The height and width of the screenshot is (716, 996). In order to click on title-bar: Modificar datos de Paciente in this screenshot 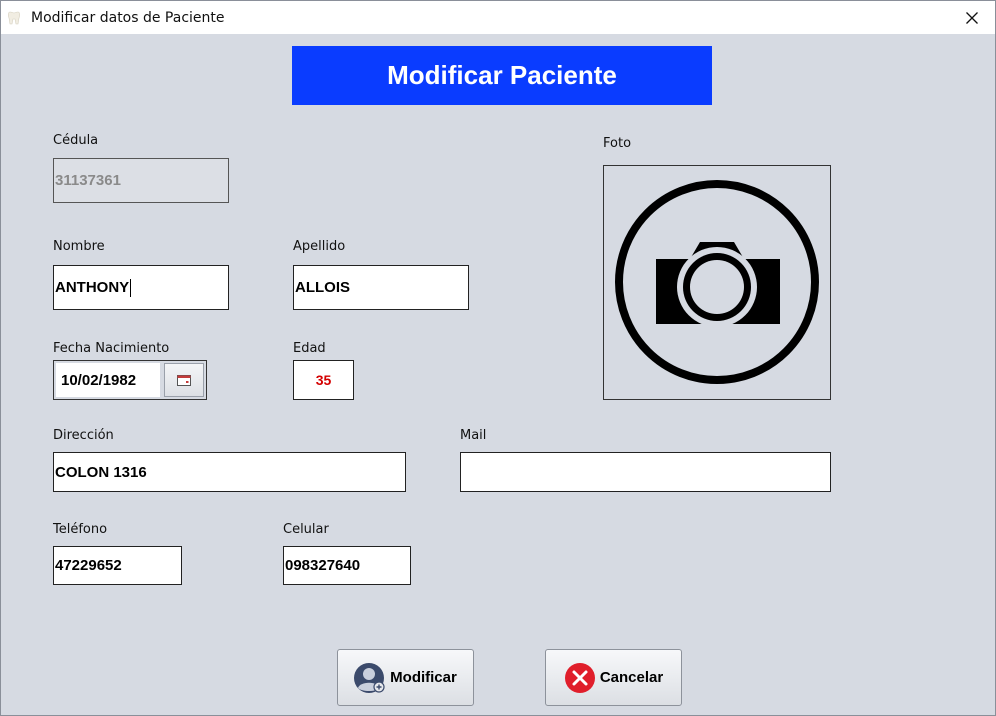, I will do `click(498, 17)`.